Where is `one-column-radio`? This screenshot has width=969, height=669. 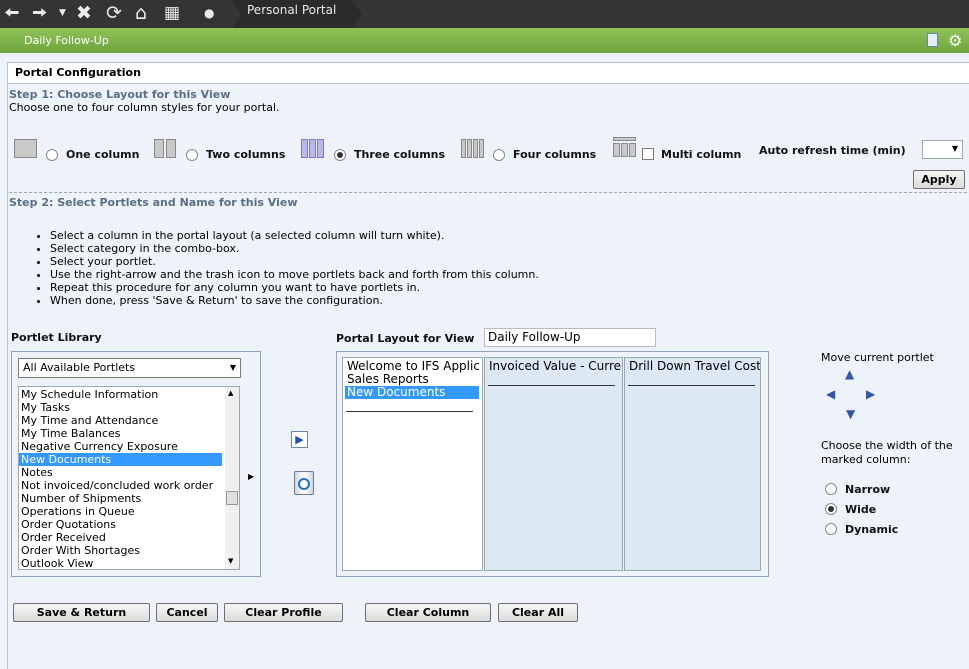
one-column-radio is located at coordinates (52, 155).